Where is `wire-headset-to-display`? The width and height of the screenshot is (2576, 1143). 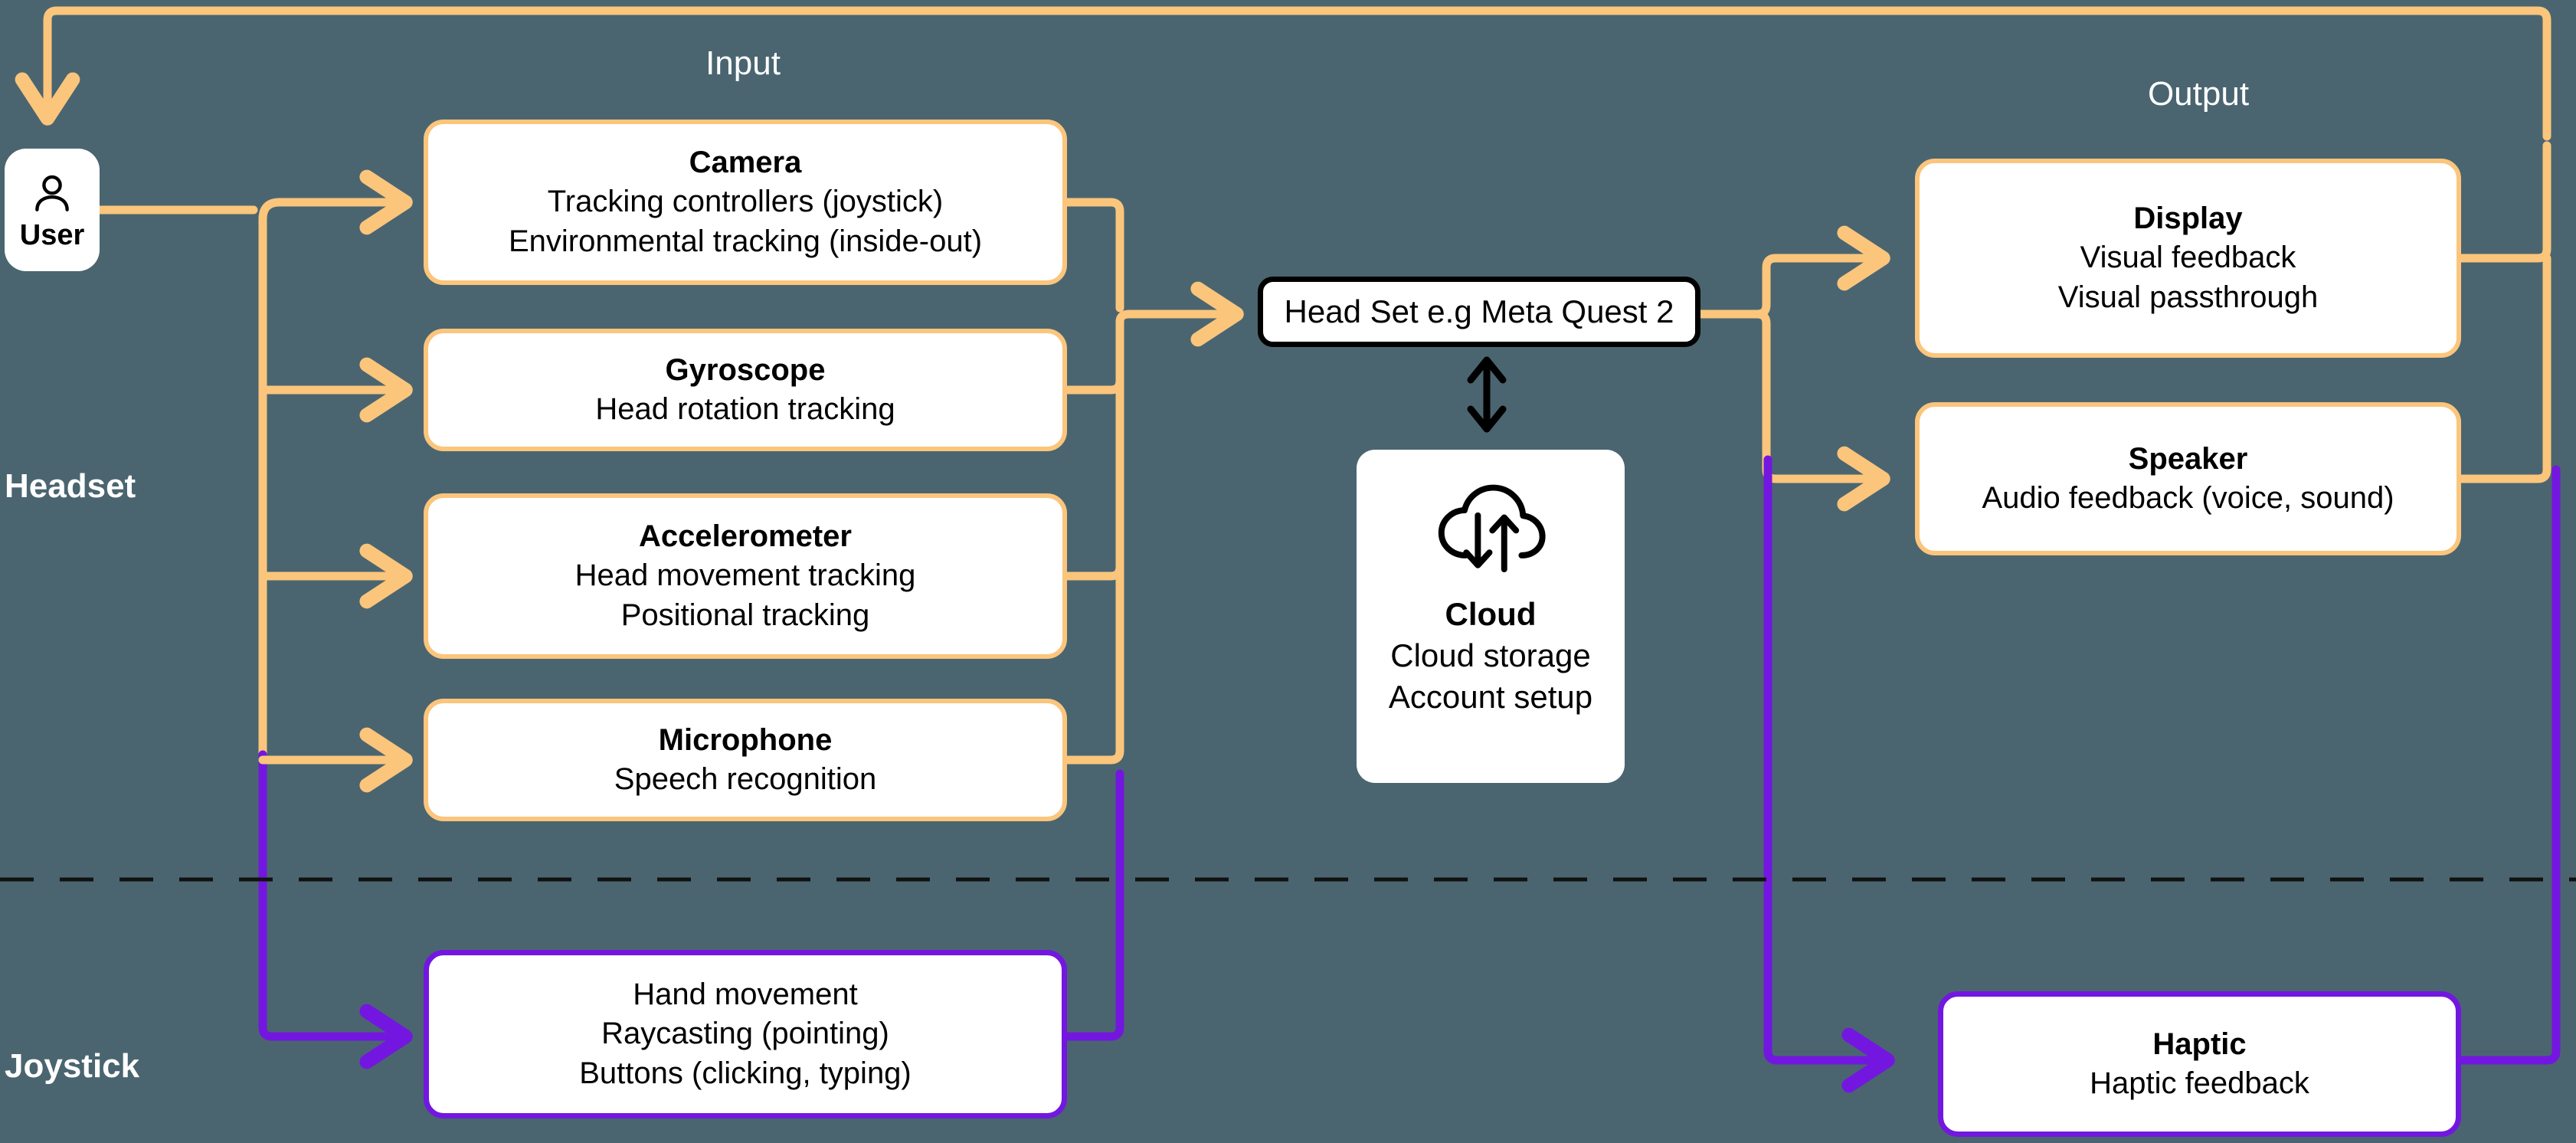
wire-headset-to-display is located at coordinates (1821, 272).